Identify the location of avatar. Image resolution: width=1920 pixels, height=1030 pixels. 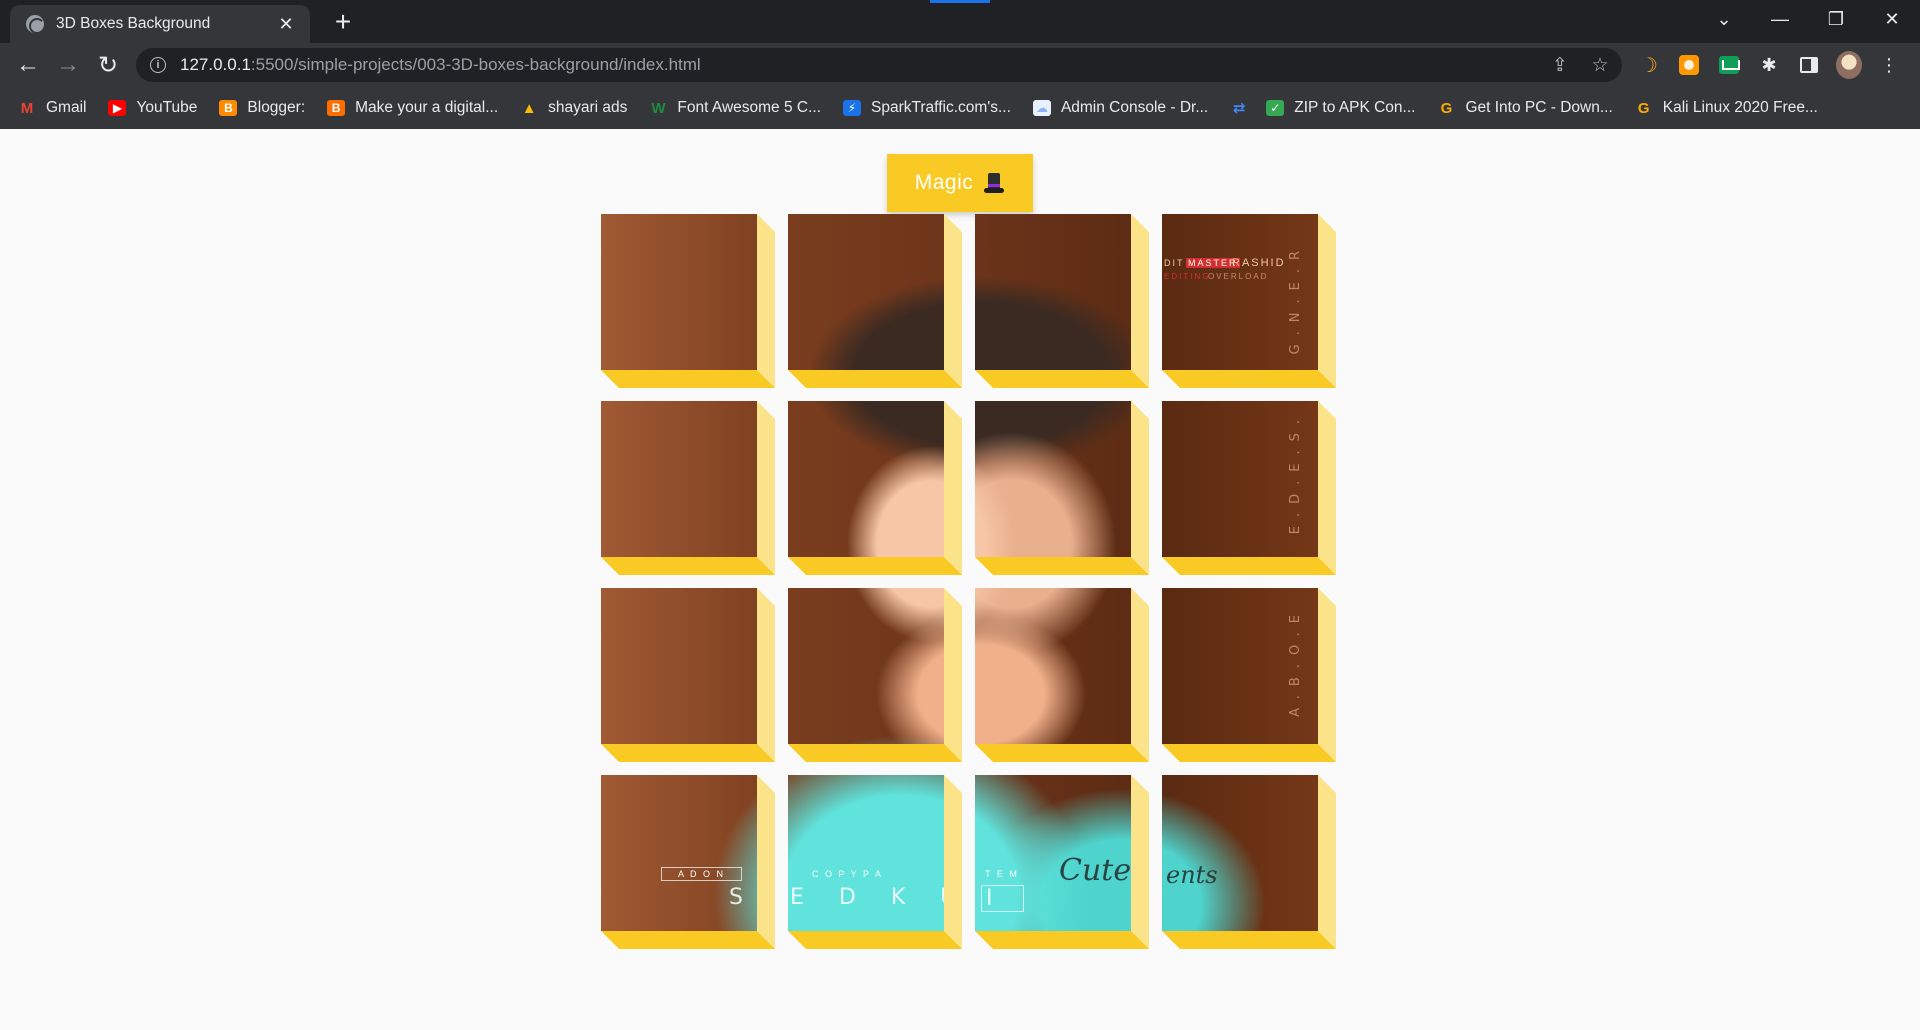
(1849, 65).